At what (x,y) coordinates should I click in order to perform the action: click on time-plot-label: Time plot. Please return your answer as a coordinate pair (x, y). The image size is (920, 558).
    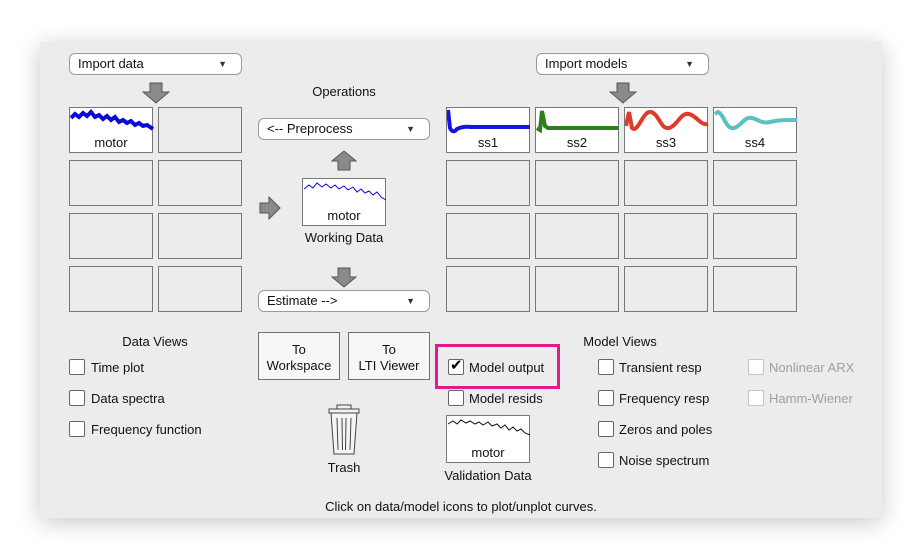
    Looking at the image, I should click on (117, 367).